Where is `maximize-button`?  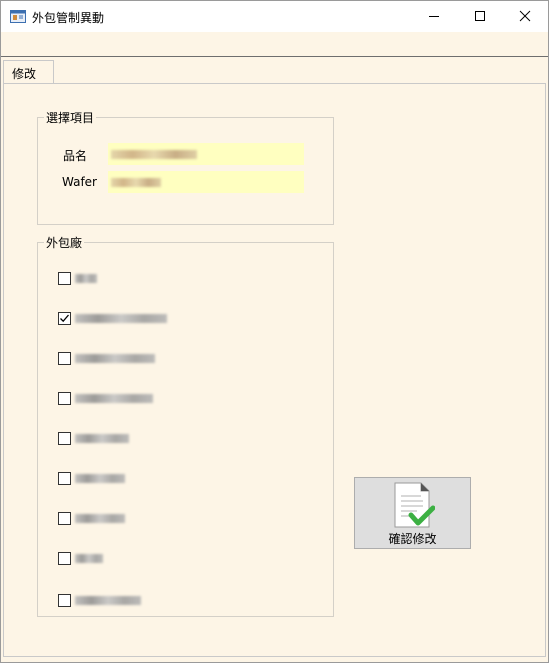
maximize-button is located at coordinates (480, 16).